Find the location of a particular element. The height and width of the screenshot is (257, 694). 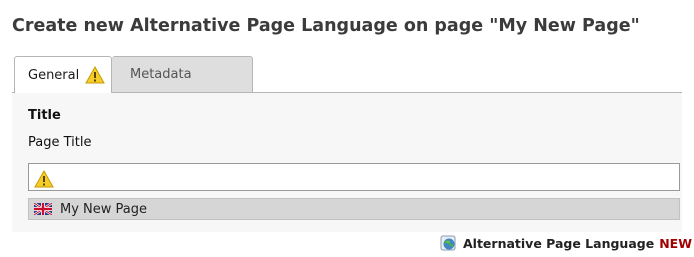

tab-bar: General Metadata is located at coordinates (133, 74).